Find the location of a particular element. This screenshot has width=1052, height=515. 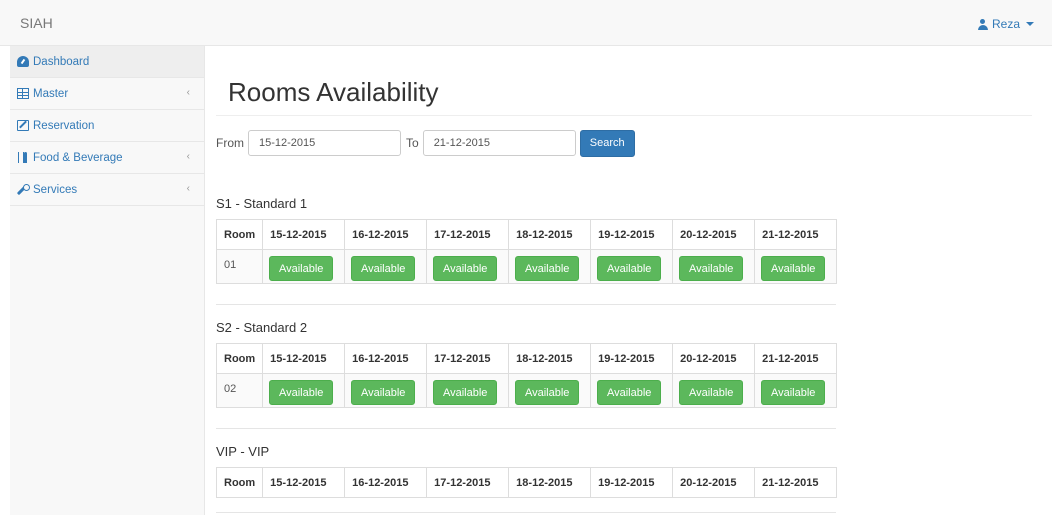

sidebar-item-reservation: Reservation is located at coordinates (107, 126).